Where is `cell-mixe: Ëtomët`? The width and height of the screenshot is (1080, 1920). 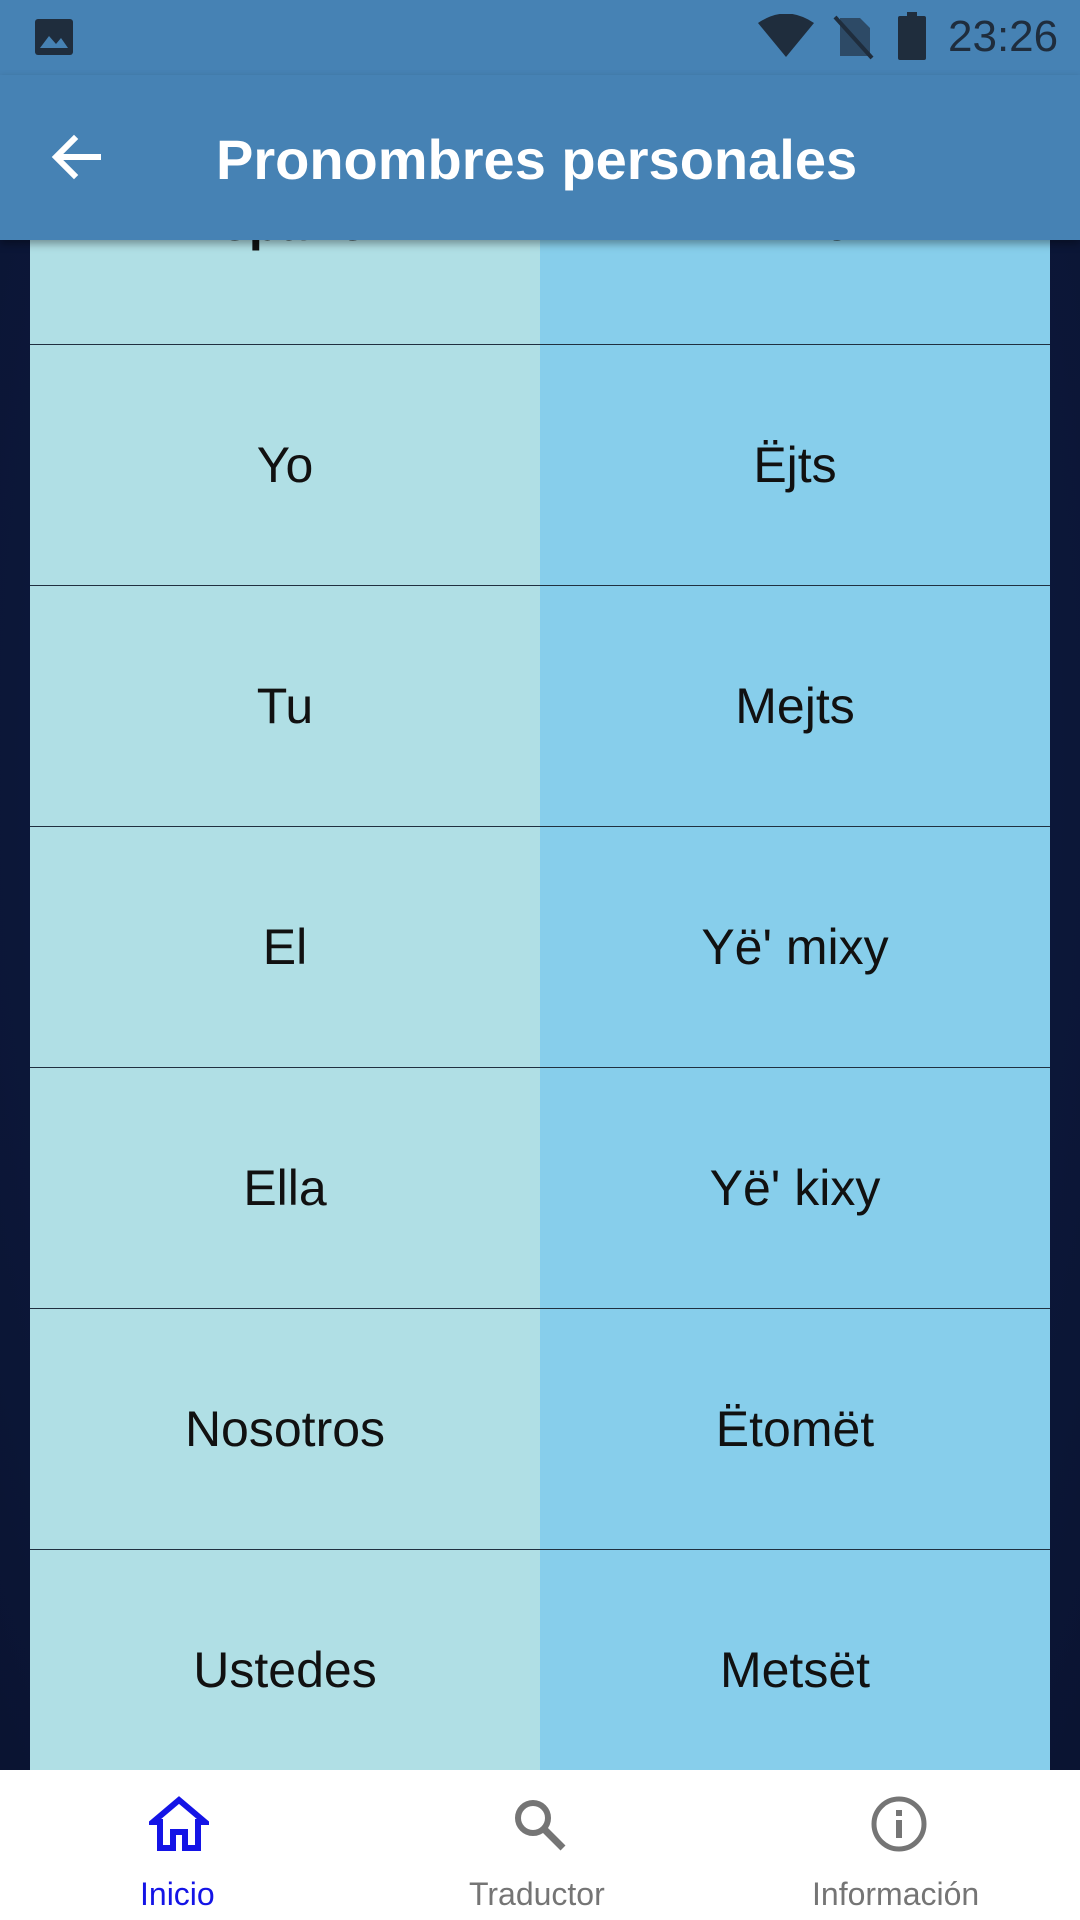 cell-mixe: Ëtomët is located at coordinates (795, 1429).